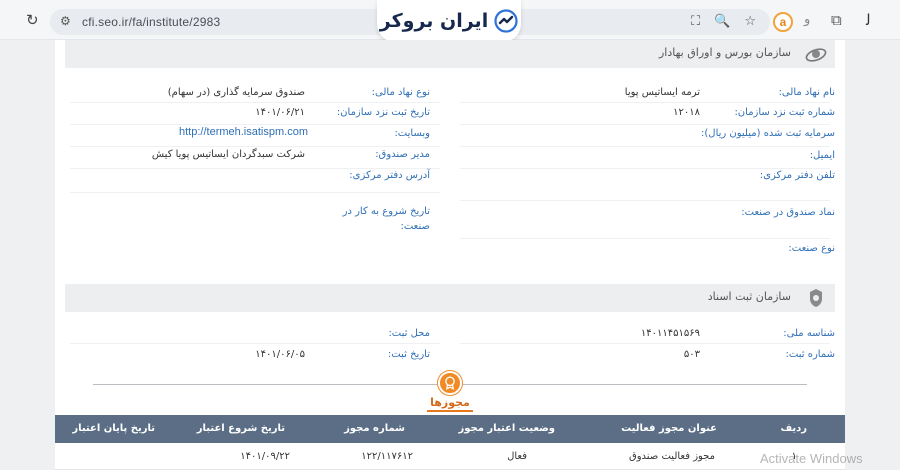 The image size is (900, 470). I want to click on field-label: مدیر صندوق:, so click(402, 154).